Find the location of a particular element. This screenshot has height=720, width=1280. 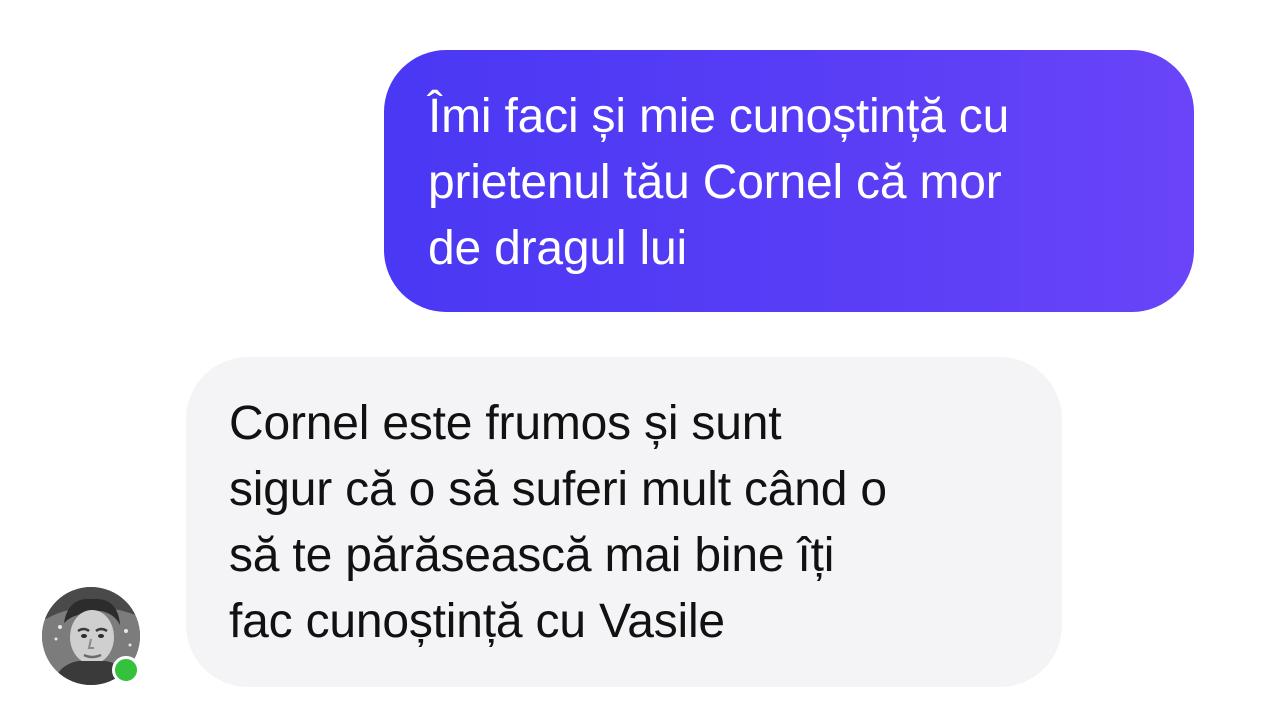

message-line: prietenul tău Cornel că mor is located at coordinates (715, 182).